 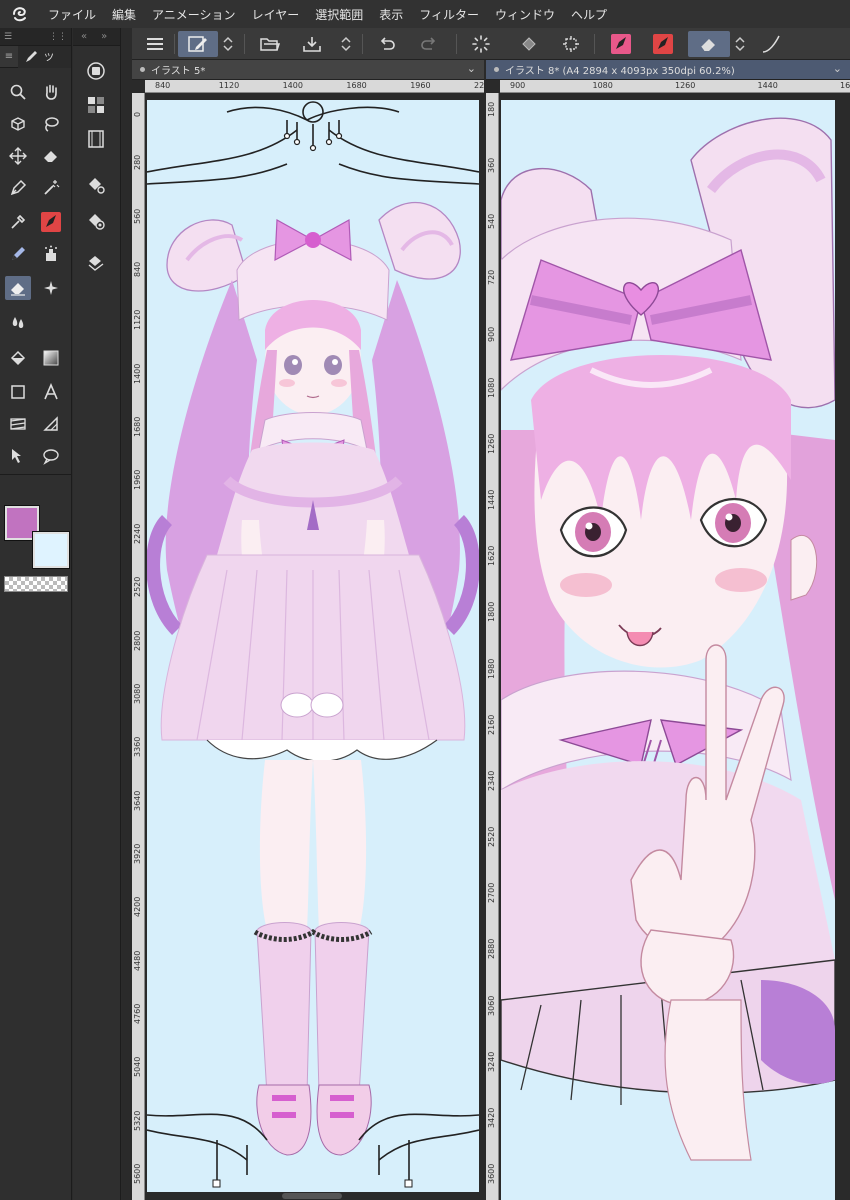 What do you see at coordinates (51, 222) in the screenshot?
I see `pen-red-tool-icon` at bounding box center [51, 222].